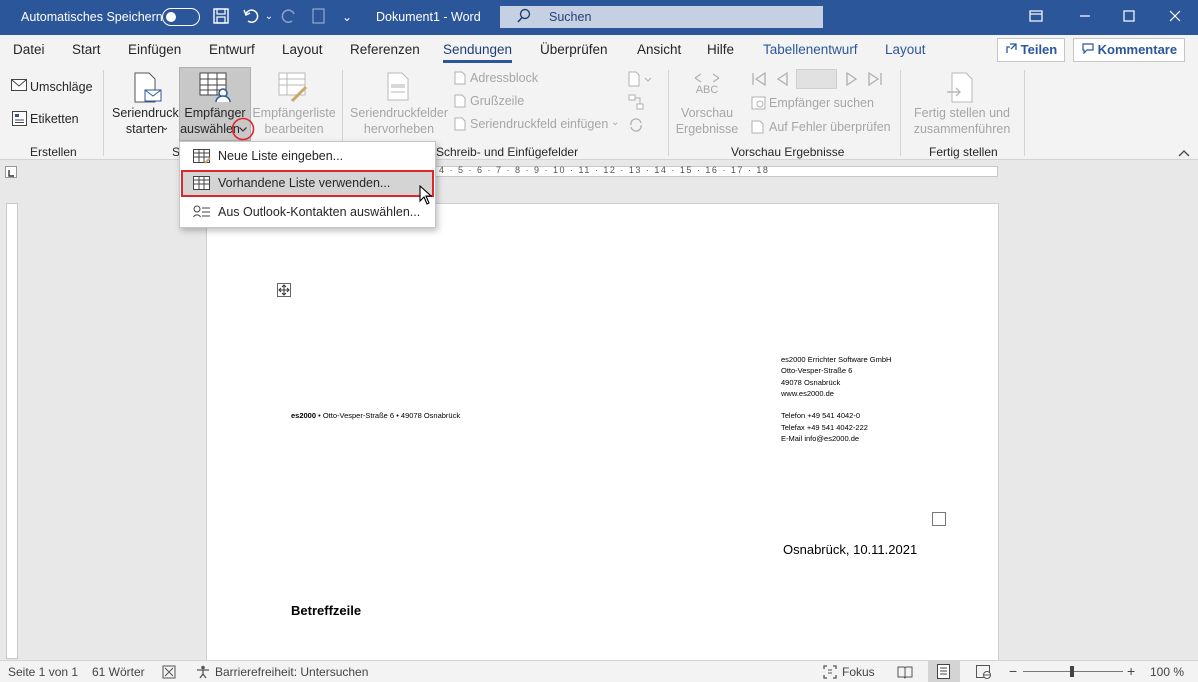 The width and height of the screenshot is (1198, 682). Describe the element at coordinates (388, 415) in the screenshot. I see `sender-line-rest: • Otto-Vesper-Straße 6 • 49078 Osnabrück` at that location.